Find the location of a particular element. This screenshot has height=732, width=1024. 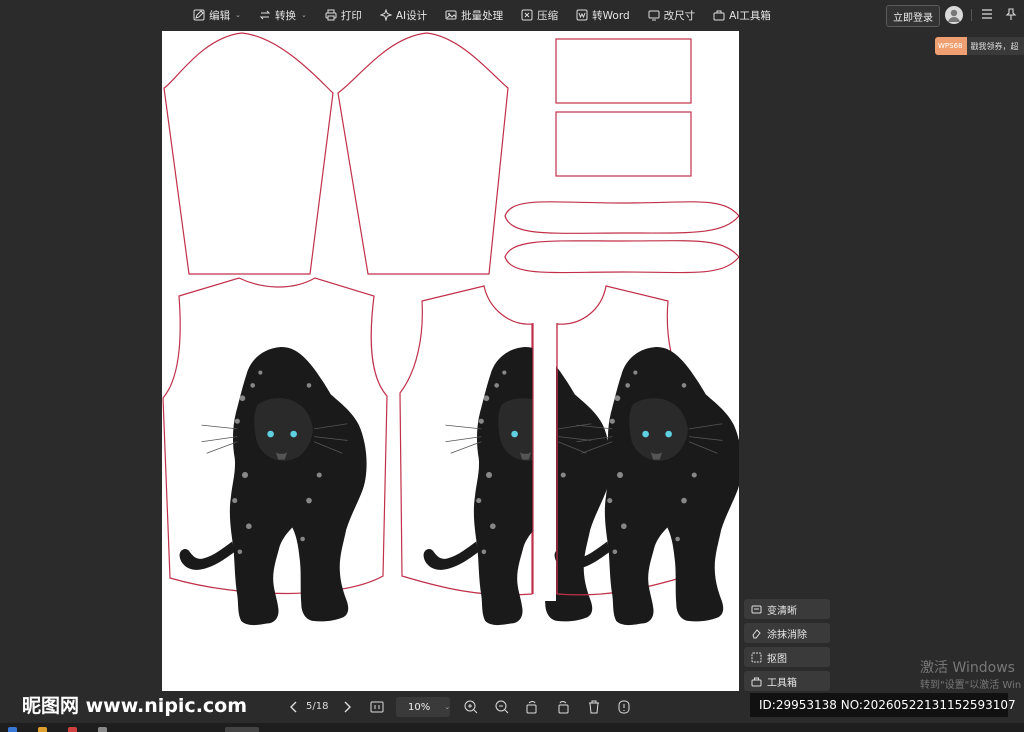

promo-tag: WPS68 is located at coordinates (951, 46).